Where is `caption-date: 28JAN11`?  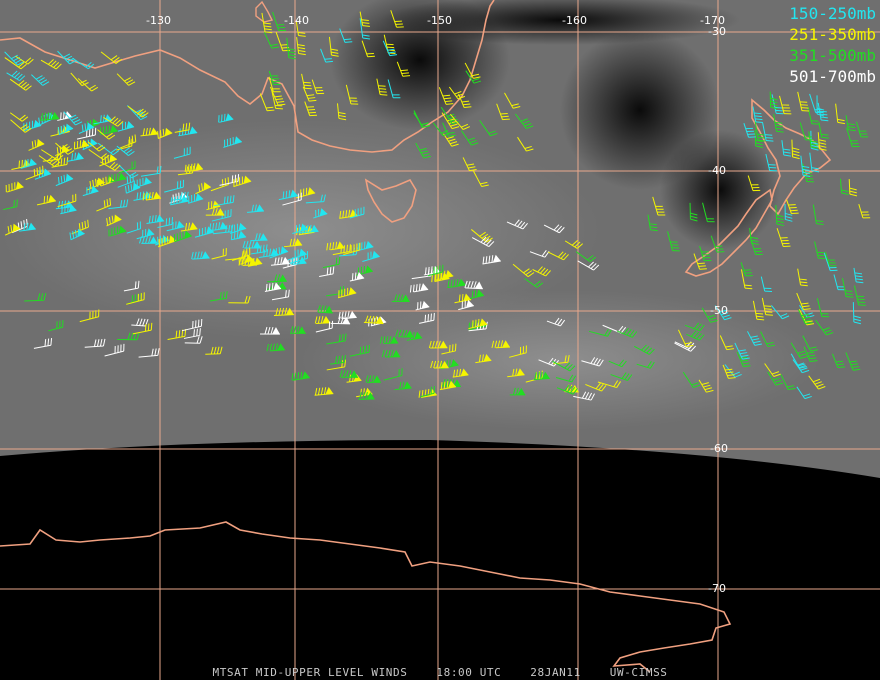 caption-date: 28JAN11 is located at coordinates (555, 672).